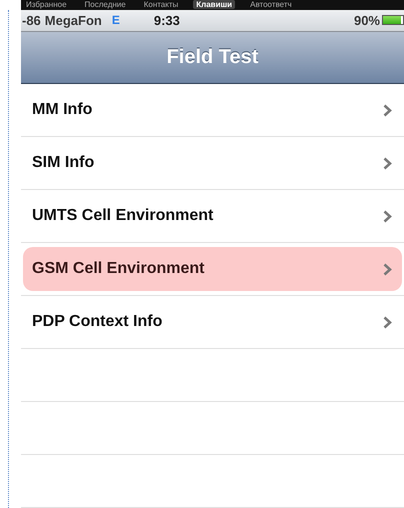 The height and width of the screenshot is (508, 404). Describe the element at coordinates (212, 269) in the screenshot. I see `list-item: GSM Cell Environment` at that location.